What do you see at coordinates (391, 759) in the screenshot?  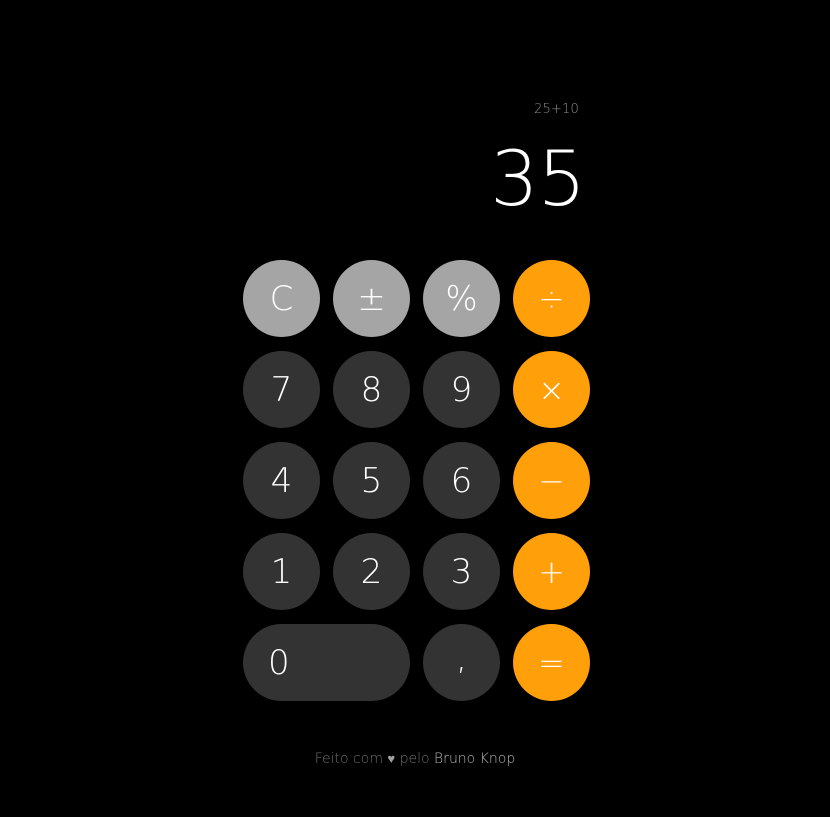 I see `heart-icon: ♥` at bounding box center [391, 759].